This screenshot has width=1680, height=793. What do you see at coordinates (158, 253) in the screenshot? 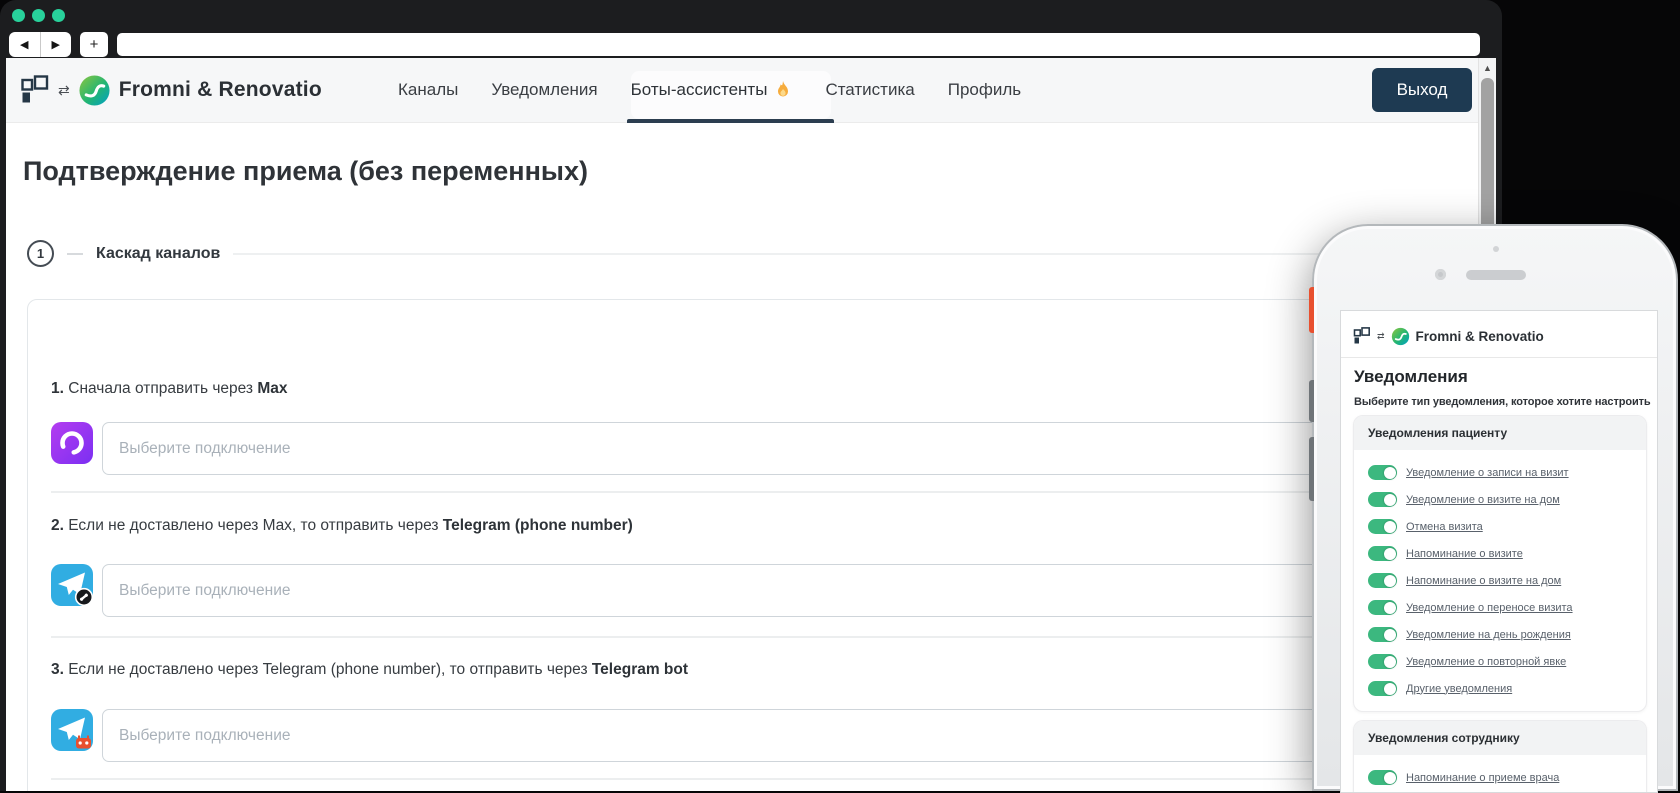
I see `section-label: Каскад каналов` at bounding box center [158, 253].